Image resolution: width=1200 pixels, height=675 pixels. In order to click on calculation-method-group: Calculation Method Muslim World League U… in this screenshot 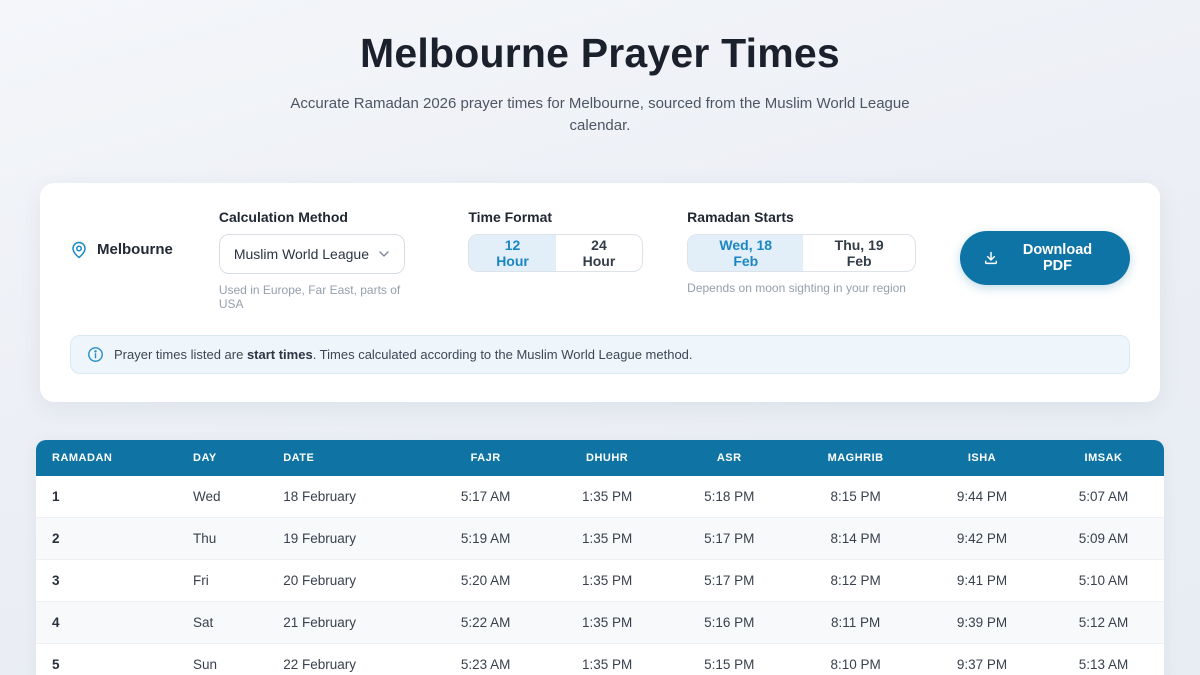, I will do `click(321, 259)`.